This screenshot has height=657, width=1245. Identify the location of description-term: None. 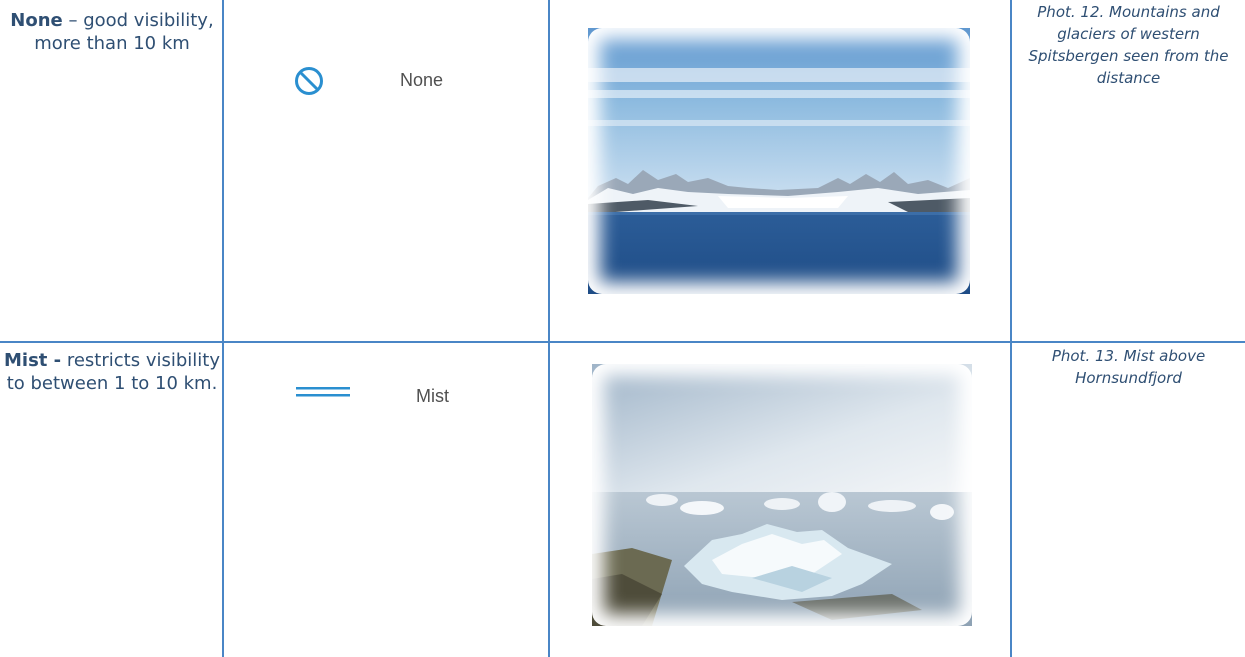
(36, 20).